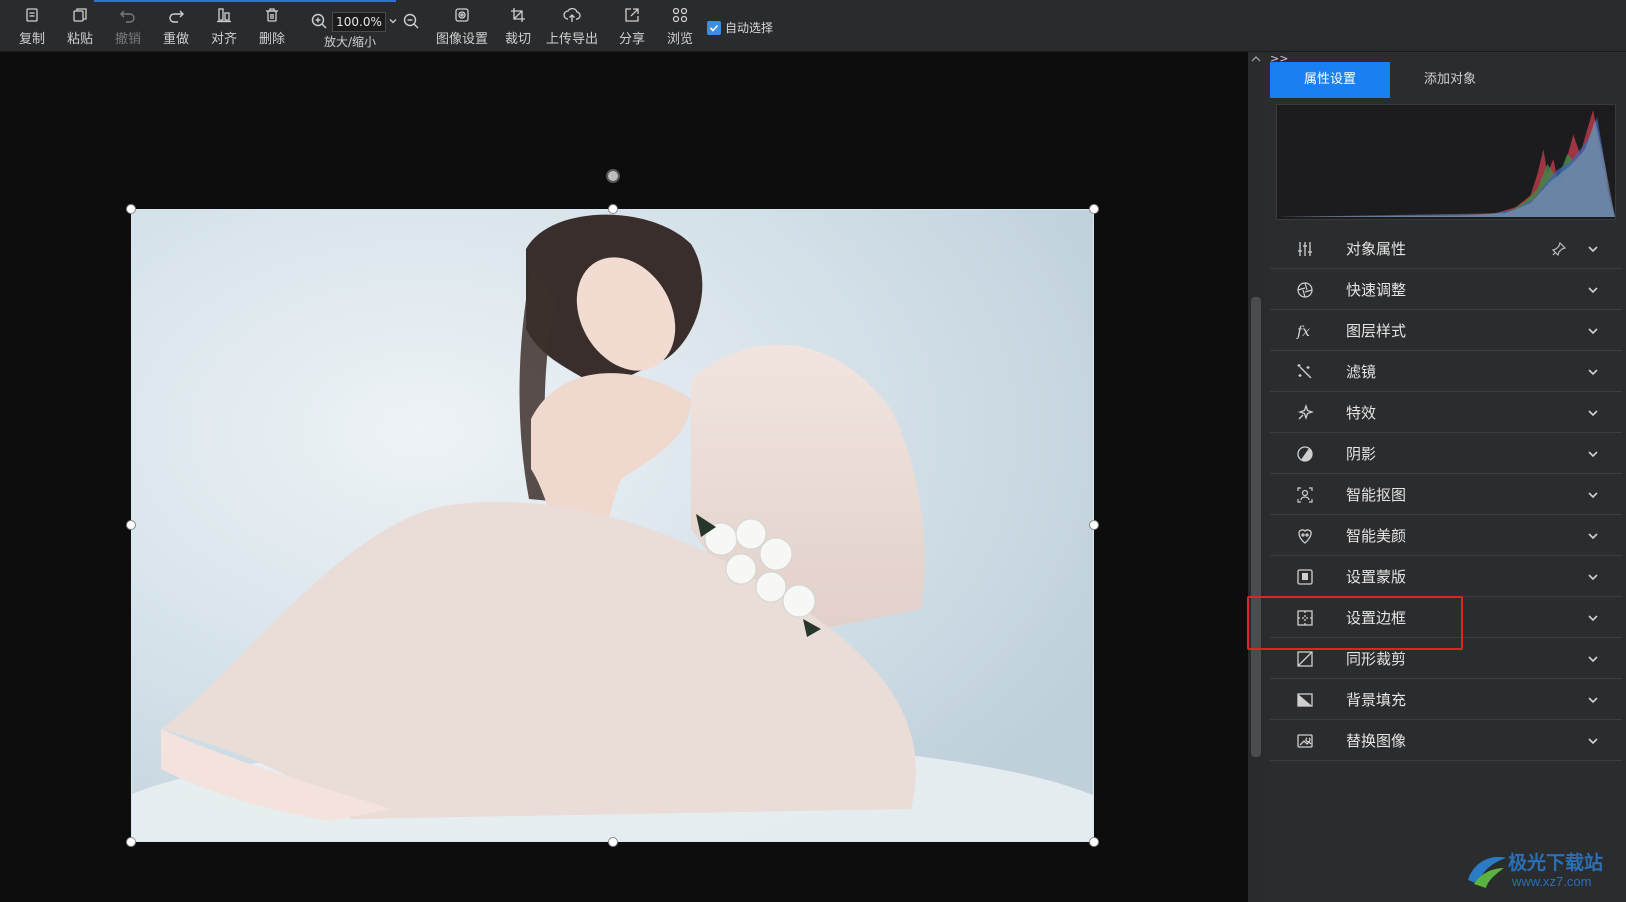  Describe the element at coordinates (1330, 80) in the screenshot. I see `tab-properties: 属性设置` at that location.